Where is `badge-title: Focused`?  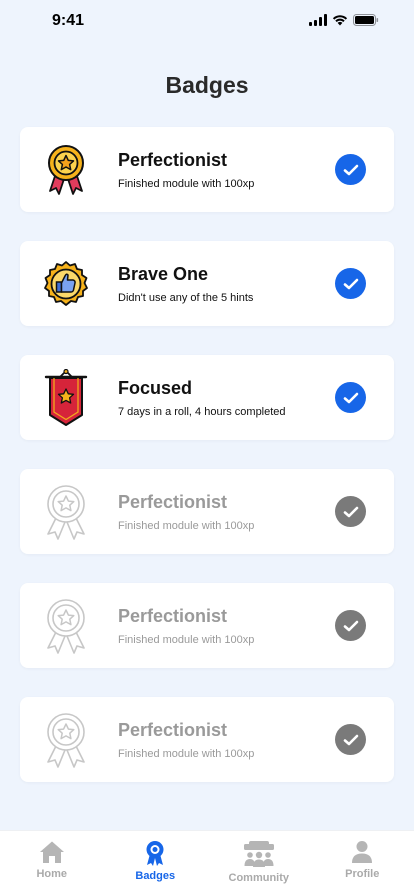 badge-title: Focused is located at coordinates (155, 388).